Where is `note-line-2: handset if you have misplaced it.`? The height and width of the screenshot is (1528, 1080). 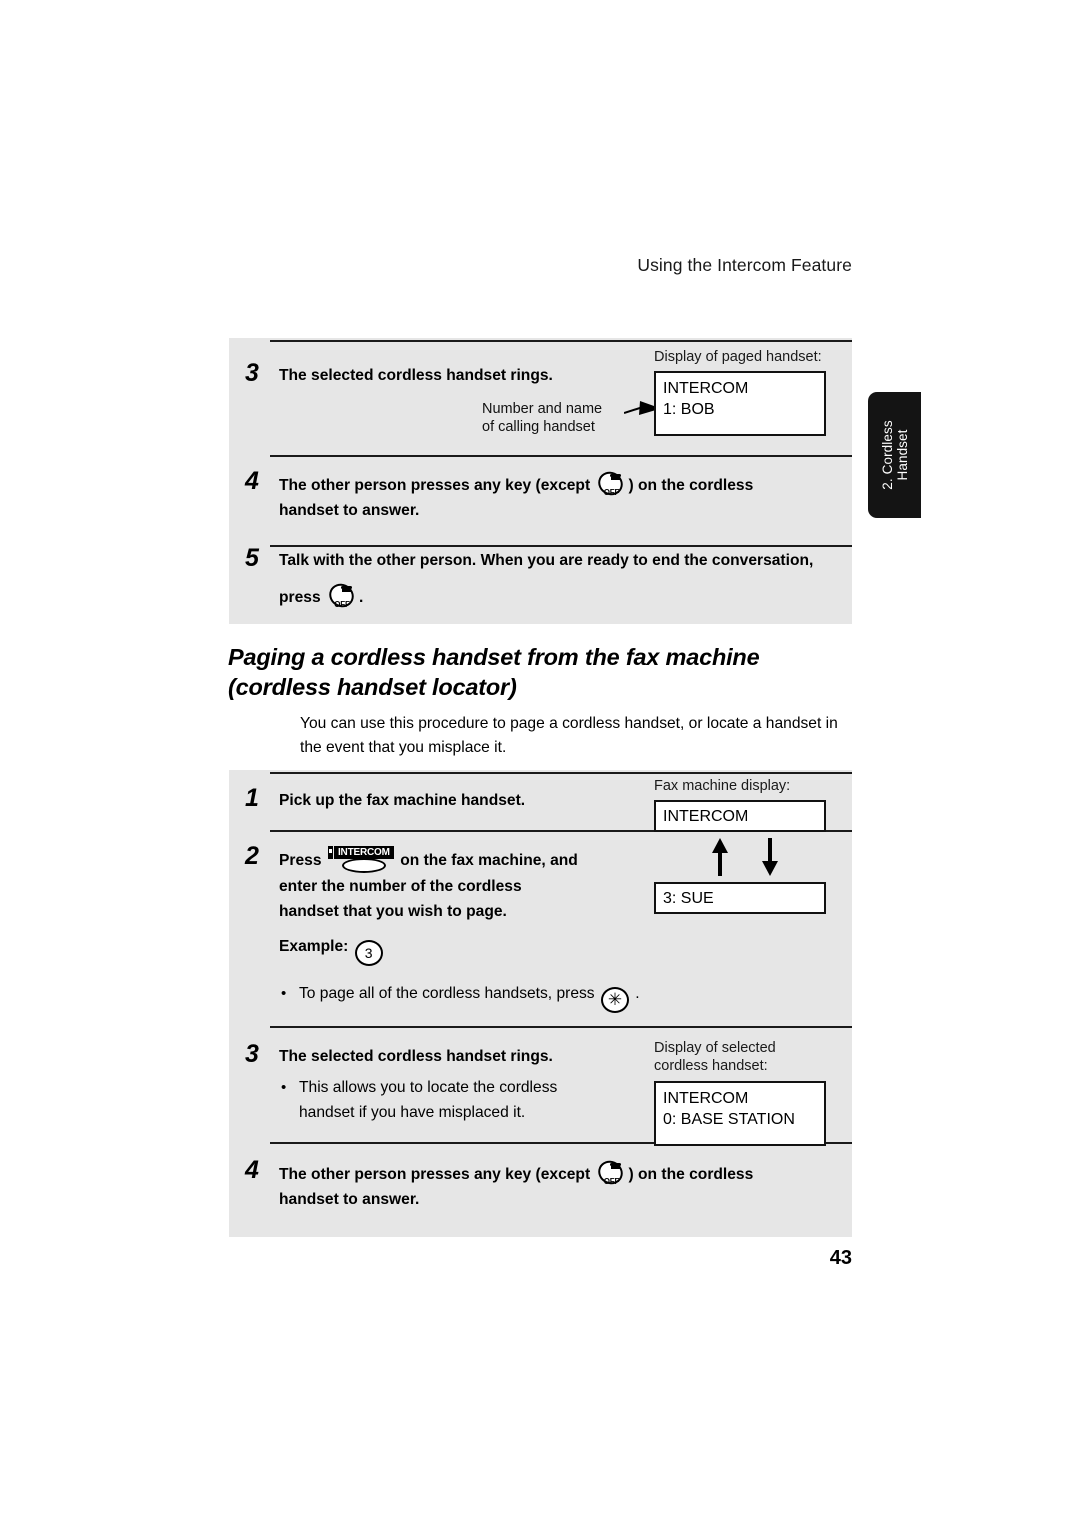
note-line-2: handset if you have misplaced it. is located at coordinates (412, 1112).